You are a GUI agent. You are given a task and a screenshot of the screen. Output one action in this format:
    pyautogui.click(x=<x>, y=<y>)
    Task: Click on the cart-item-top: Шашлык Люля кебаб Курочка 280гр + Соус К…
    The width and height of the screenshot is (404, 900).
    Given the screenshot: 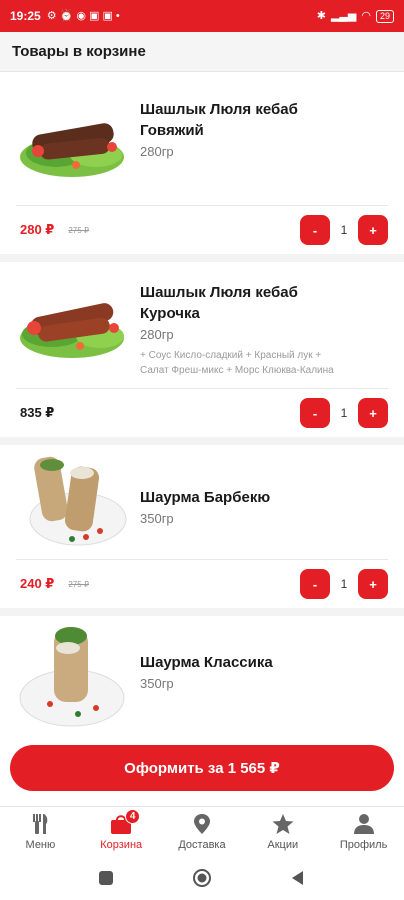 What is the action you would take?
    pyautogui.click(x=202, y=320)
    